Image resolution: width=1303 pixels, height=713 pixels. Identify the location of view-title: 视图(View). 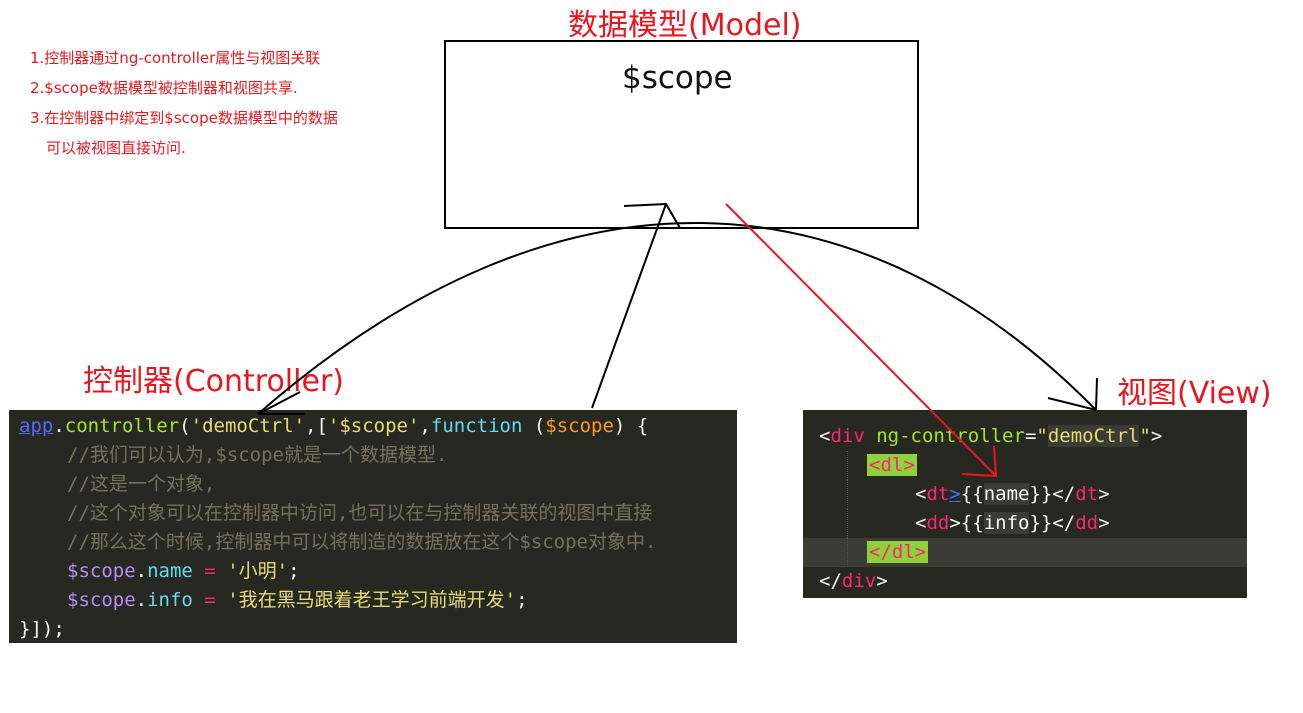
(1194, 393).